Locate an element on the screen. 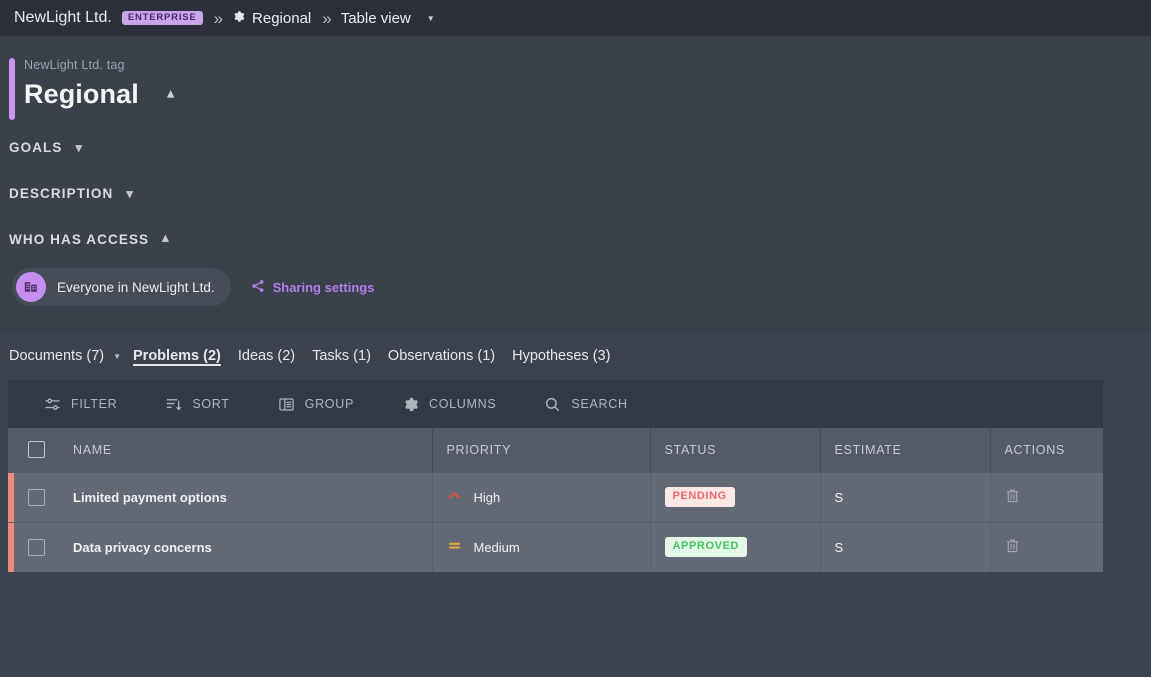 The height and width of the screenshot is (677, 1151). tab-problems-label: Problems (2) is located at coordinates (177, 356).